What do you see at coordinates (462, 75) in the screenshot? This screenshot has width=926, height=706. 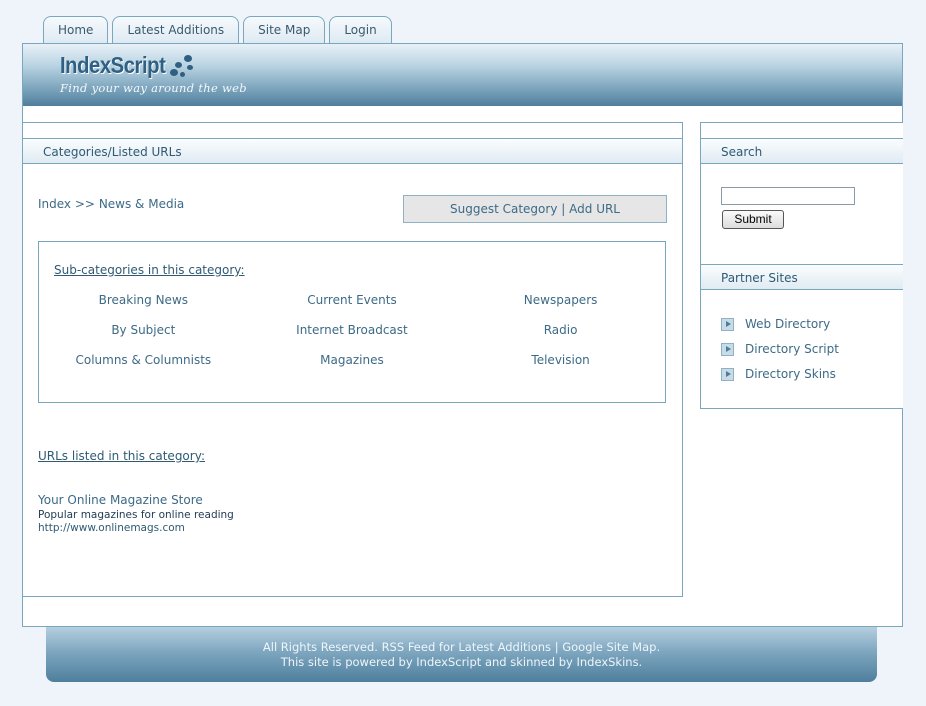 I see `site-header: IndexScript Find your way around the web` at bounding box center [462, 75].